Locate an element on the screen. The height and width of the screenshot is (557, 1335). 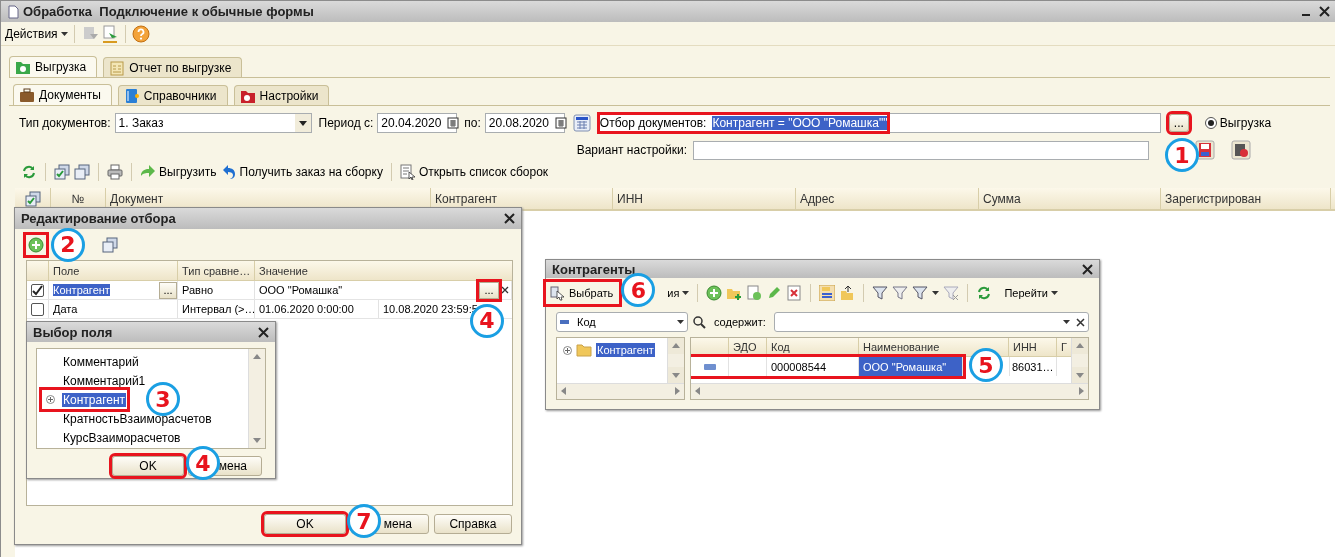
tab: Настройки is located at coordinates (281, 95).